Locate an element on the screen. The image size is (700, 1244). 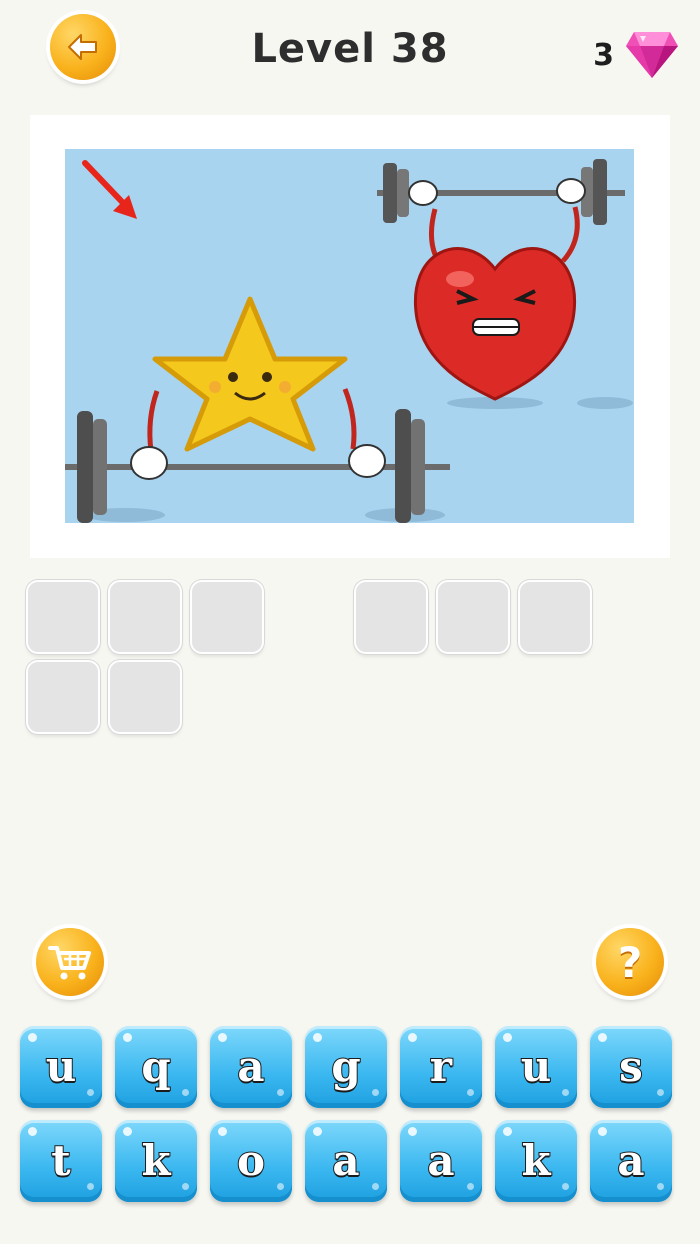
letter-key: q is located at coordinates (156, 1067).